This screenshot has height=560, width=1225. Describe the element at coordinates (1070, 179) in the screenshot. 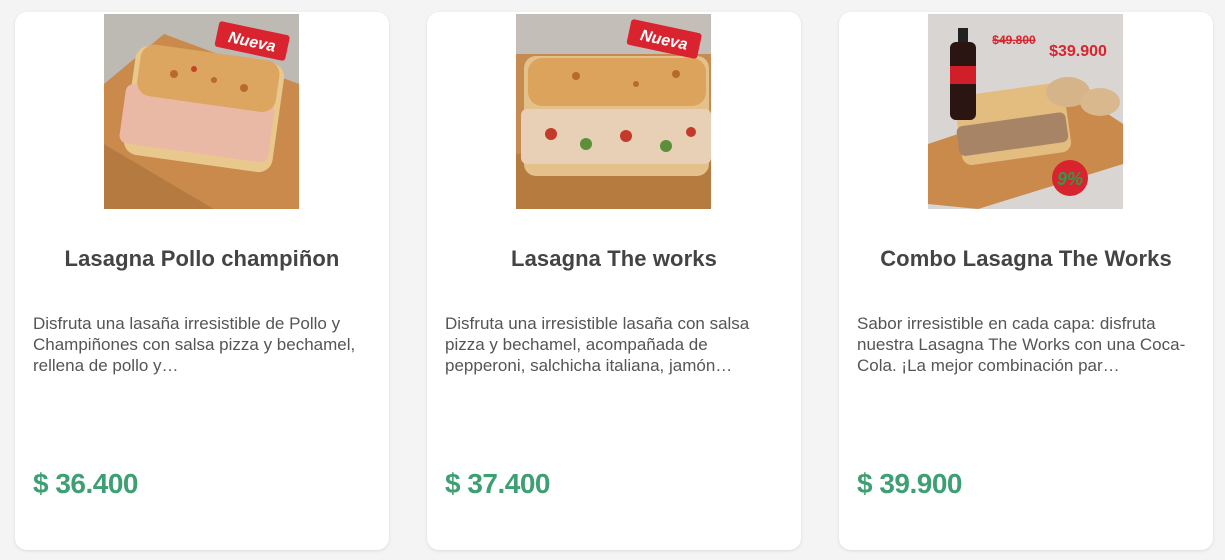

I see `discount-badge: 9%` at that location.